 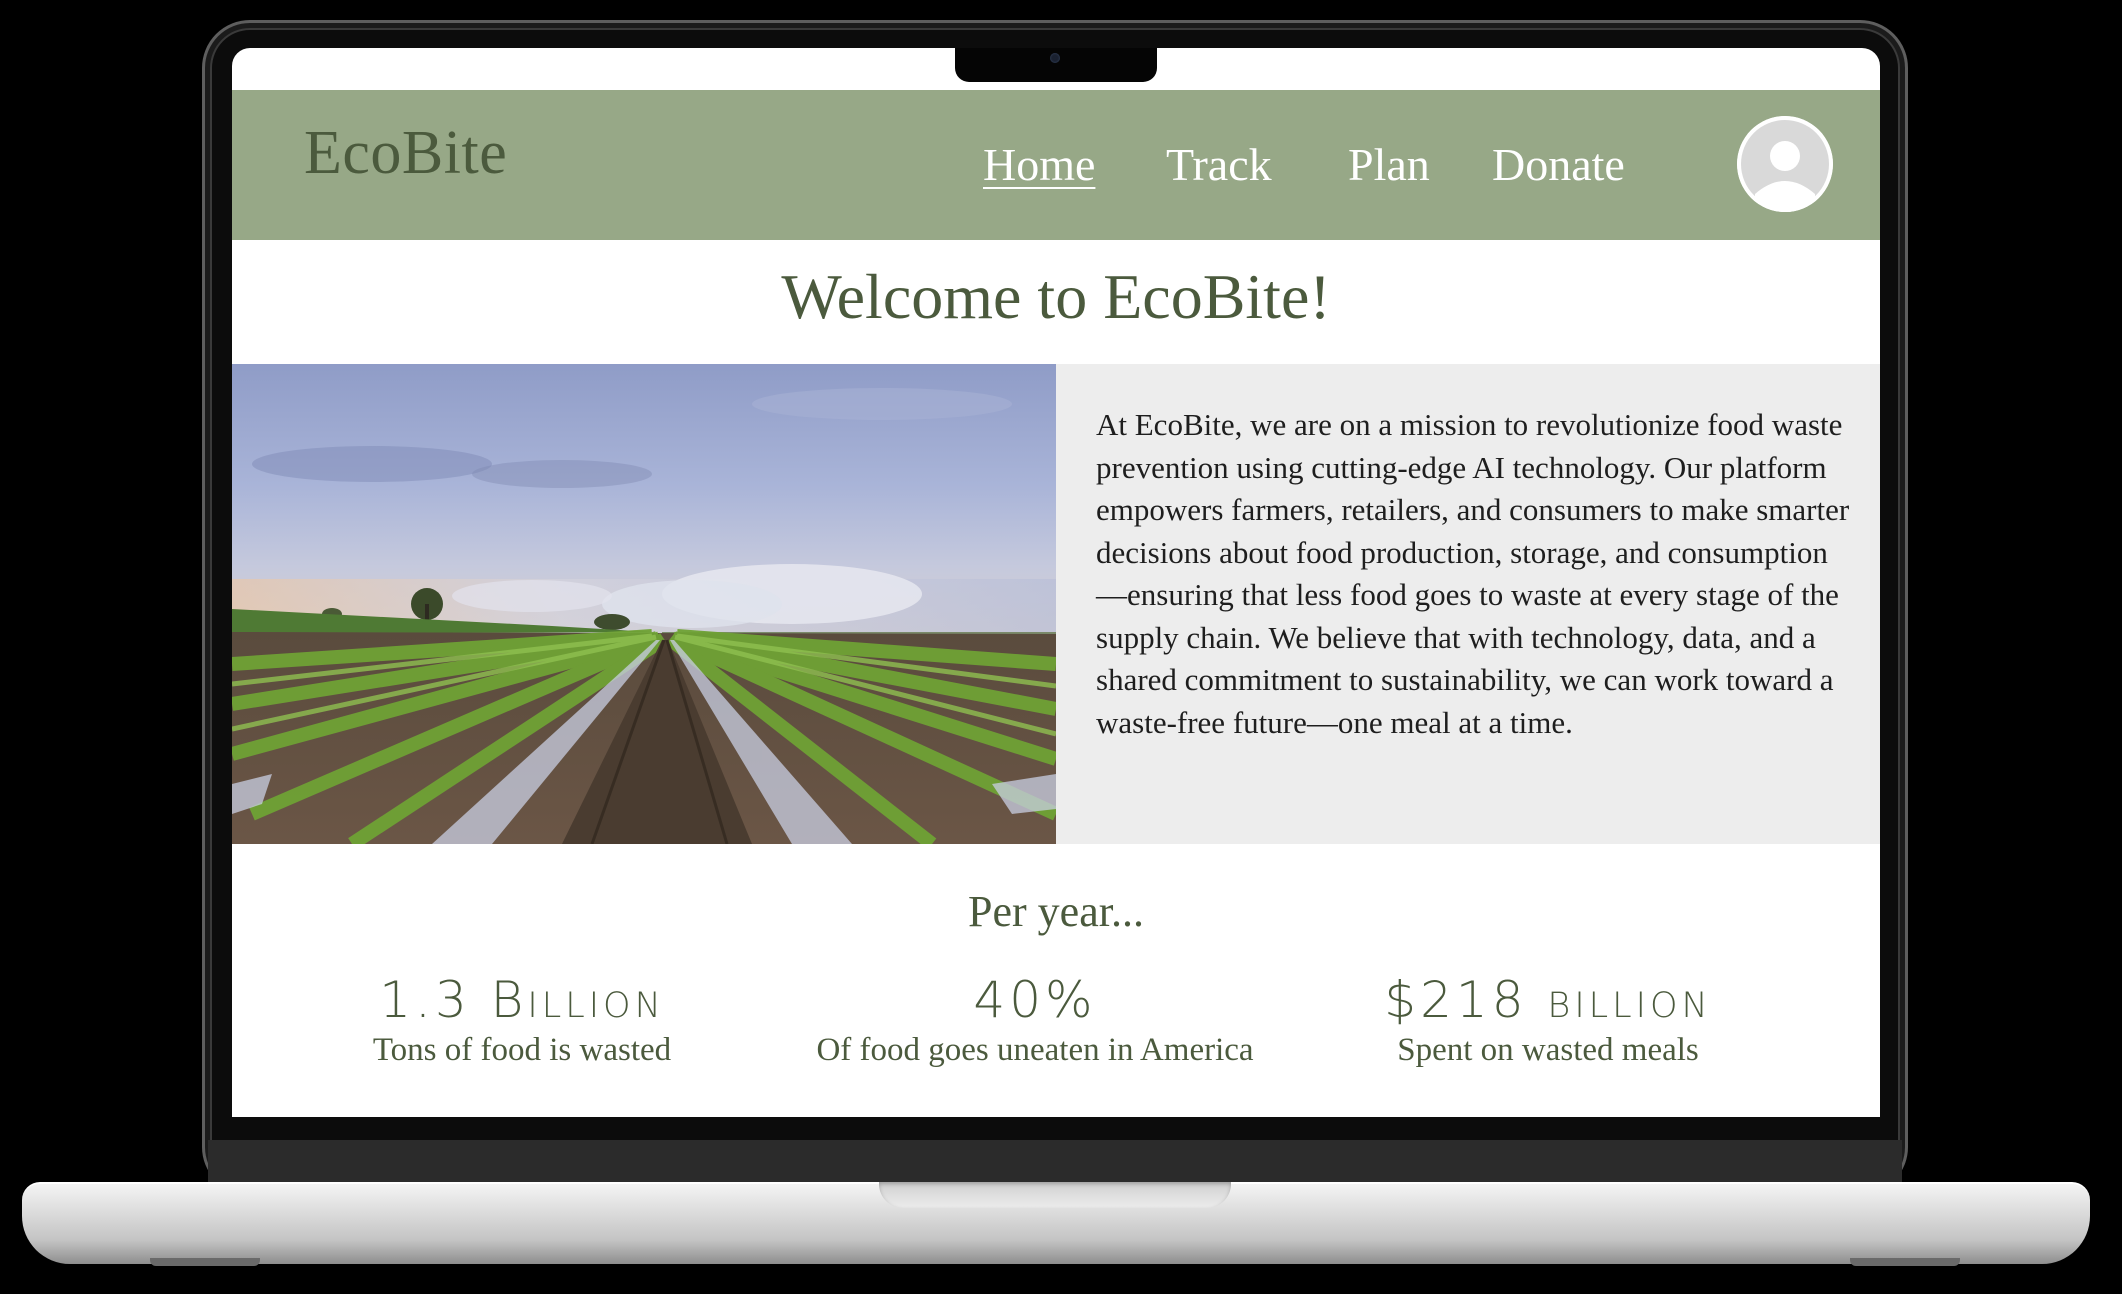 What do you see at coordinates (1389, 164) in the screenshot?
I see `nav-link-plan: Plan` at bounding box center [1389, 164].